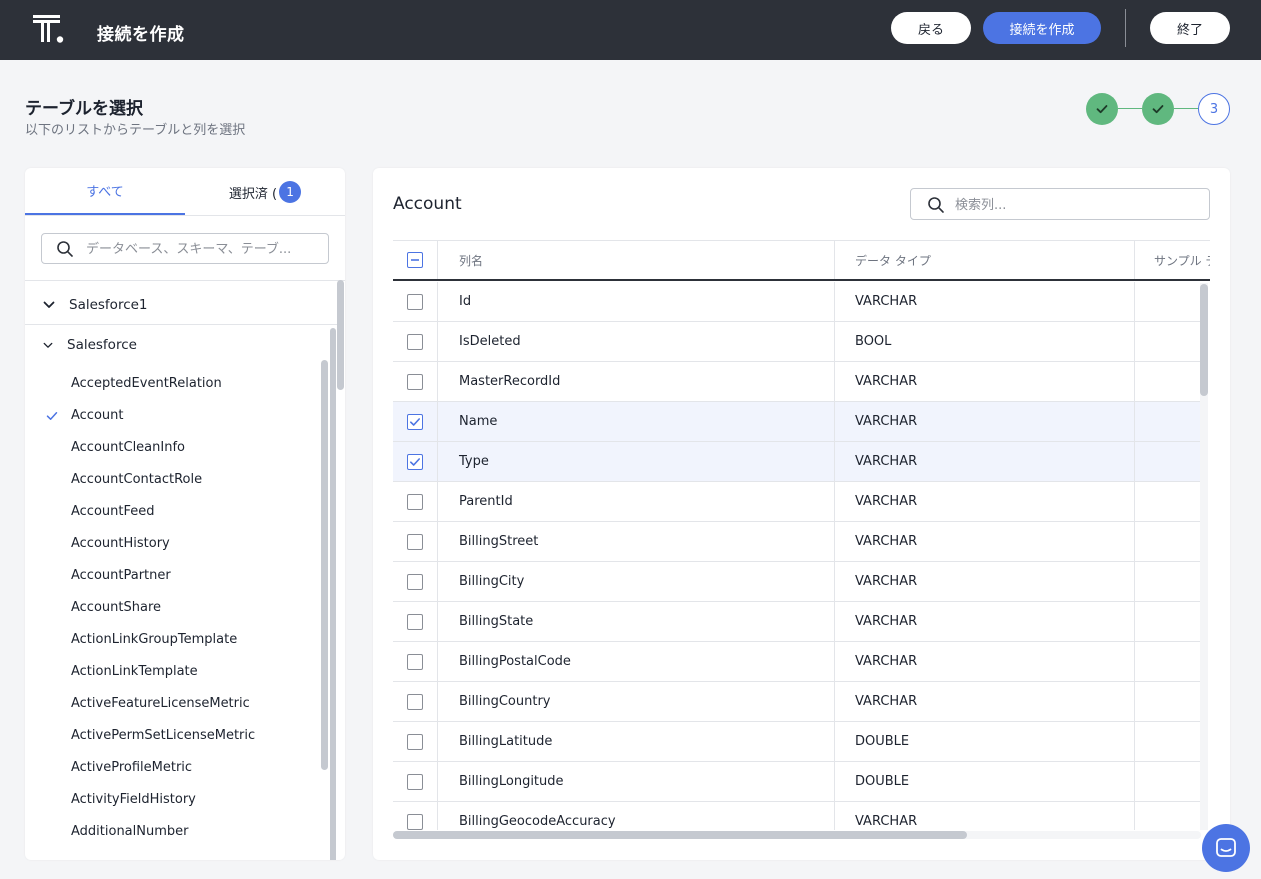  Describe the element at coordinates (636, 661) in the screenshot. I see `column-name: BillingPostalCode` at that location.